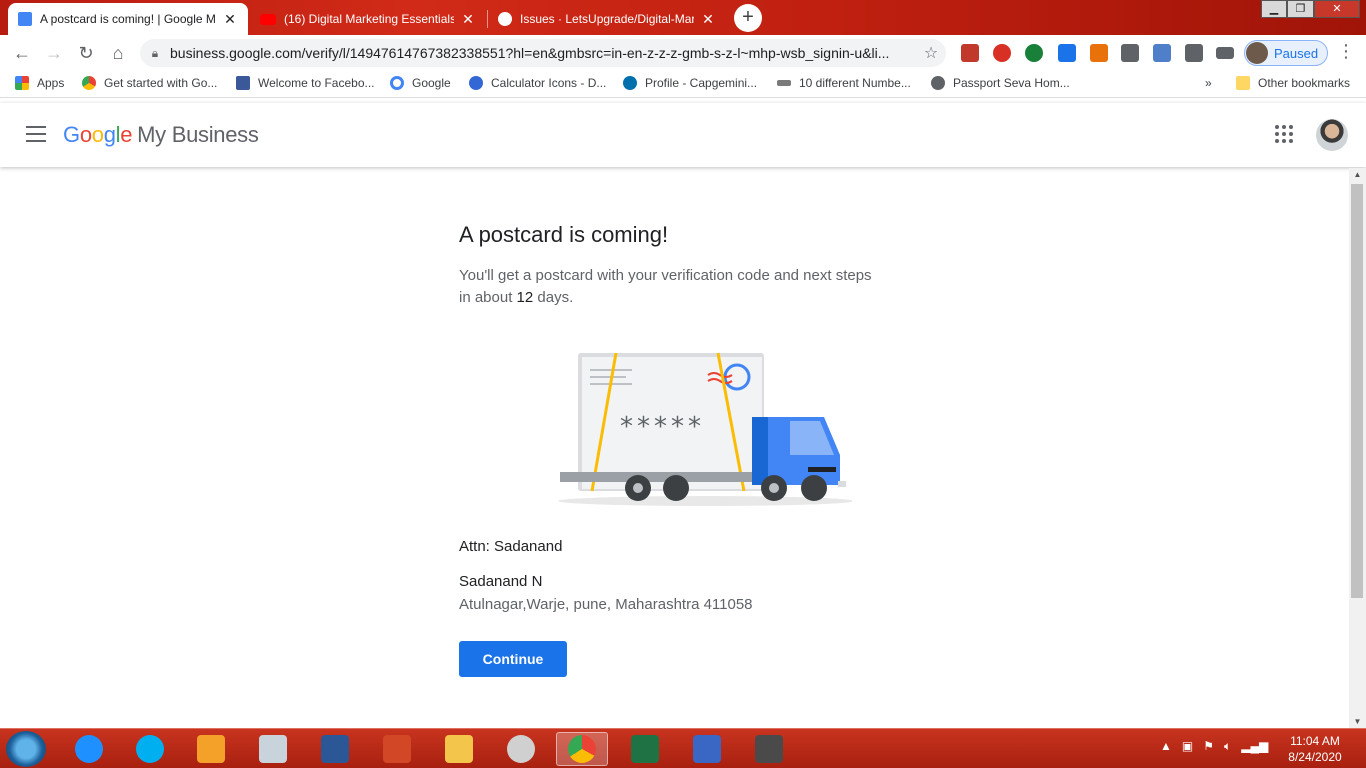 The width and height of the screenshot is (1366, 768). I want to click on system-tray: ▲ ▣ ⚑ 🔈︎ ▂▄▆, so click(1214, 746).